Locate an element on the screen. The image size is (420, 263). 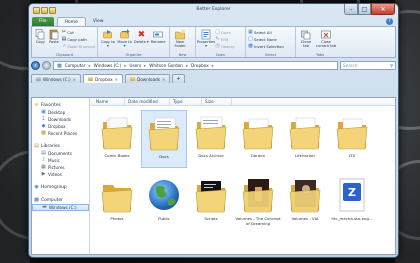
folder-docs-archive-icon is located at coordinates (211, 133).